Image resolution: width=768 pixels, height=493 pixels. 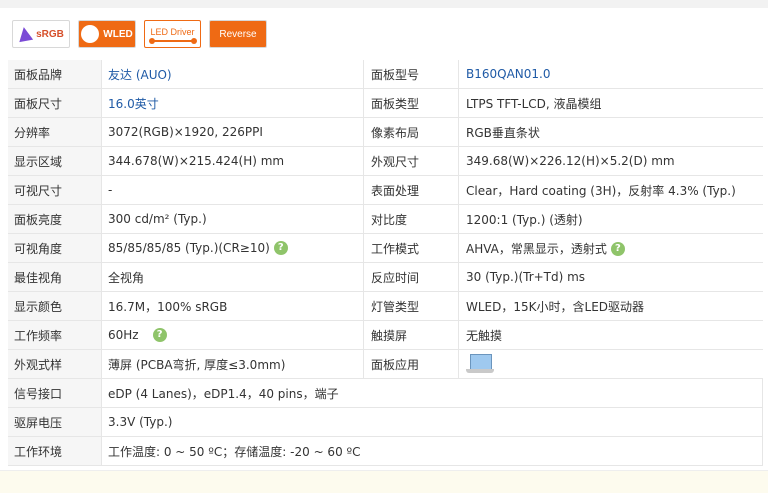 I want to click on spec-value: 薄屏 (PCBA弯折, 厚度≤3.0mm), so click(x=232, y=364).